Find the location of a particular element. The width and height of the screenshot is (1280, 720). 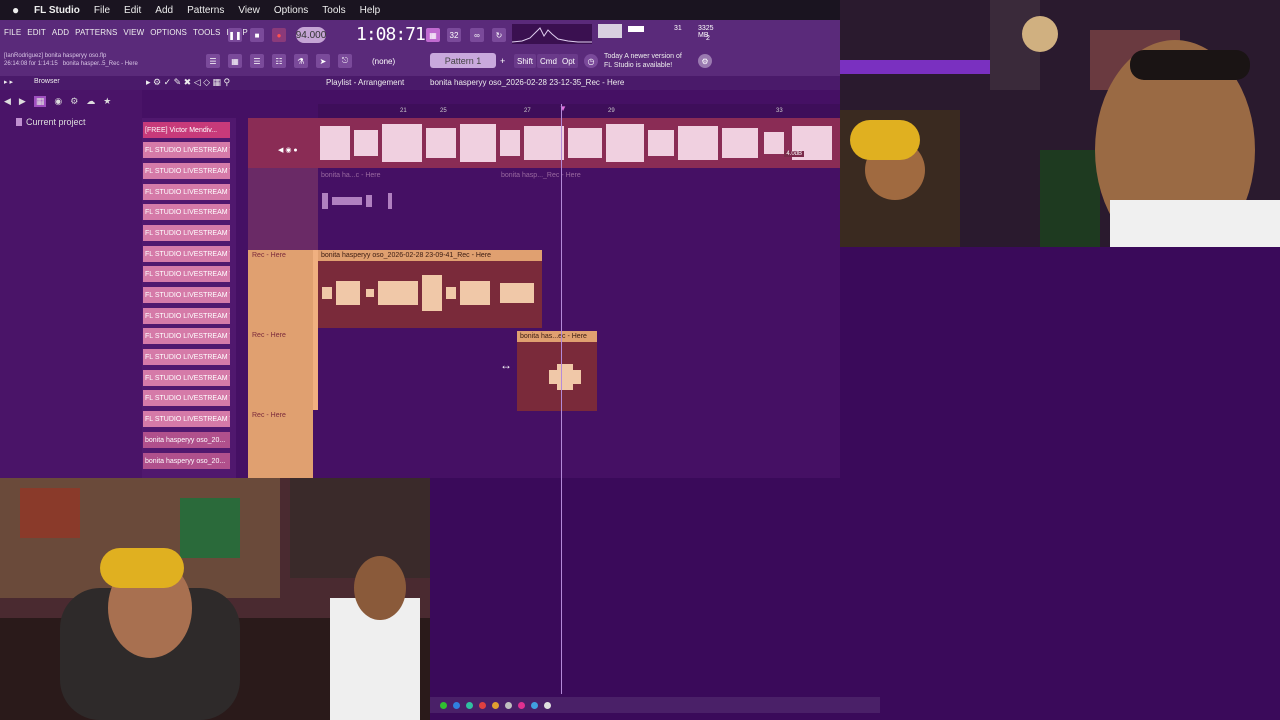

piano-roll-icon: ▦ is located at coordinates (235, 61).